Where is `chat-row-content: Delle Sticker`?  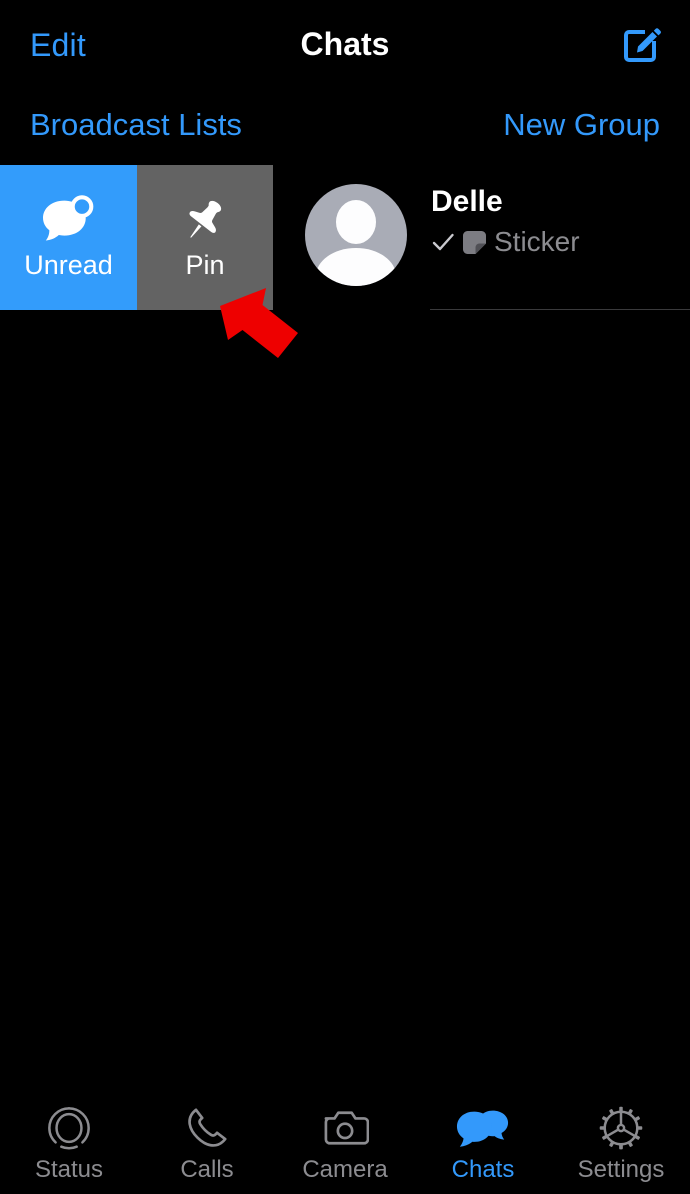
chat-row-content: Delle Sticker is located at coordinates (481, 237).